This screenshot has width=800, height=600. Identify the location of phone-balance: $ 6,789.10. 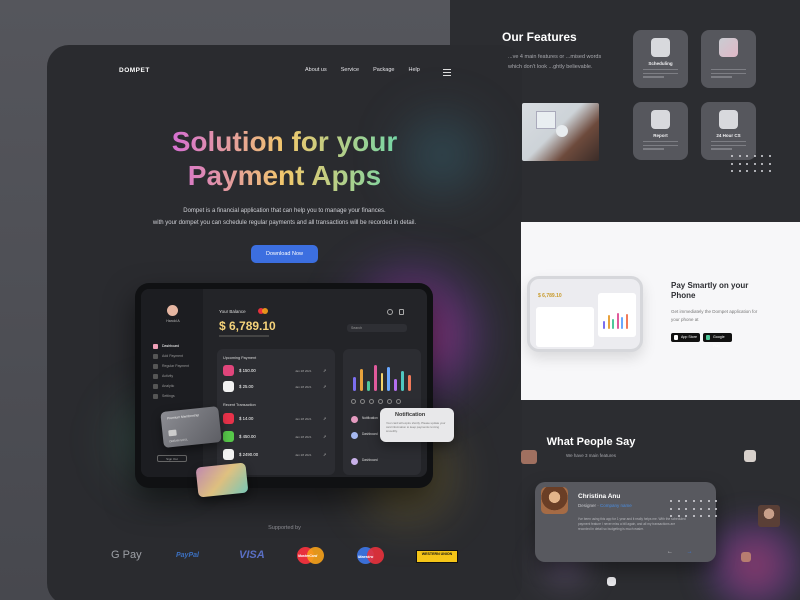
(550, 296).